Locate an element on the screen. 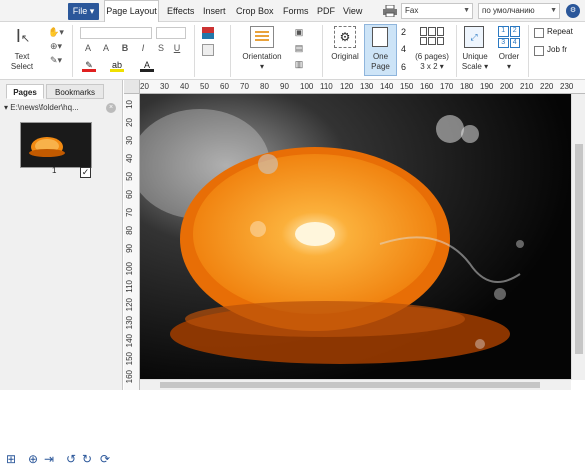  original-label: Original is located at coordinates (345, 57).